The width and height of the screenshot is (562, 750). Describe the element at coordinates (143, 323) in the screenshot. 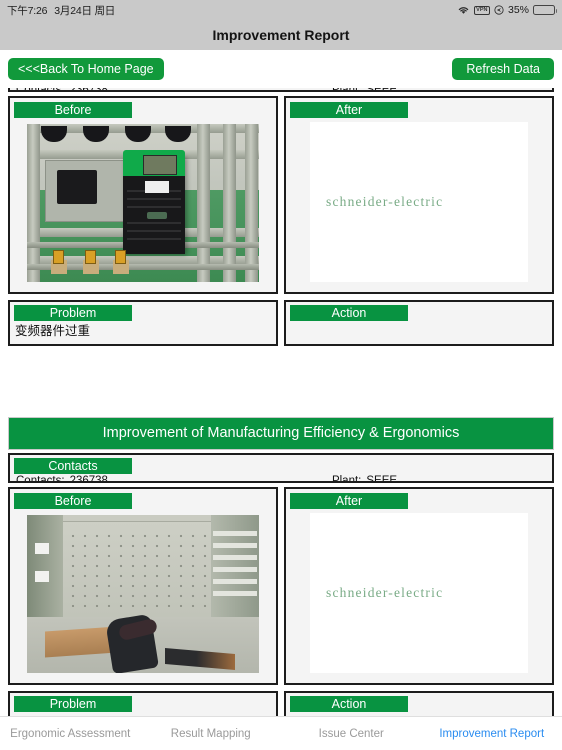

I see `problem-panel: Problem 变频器件过重` at that location.